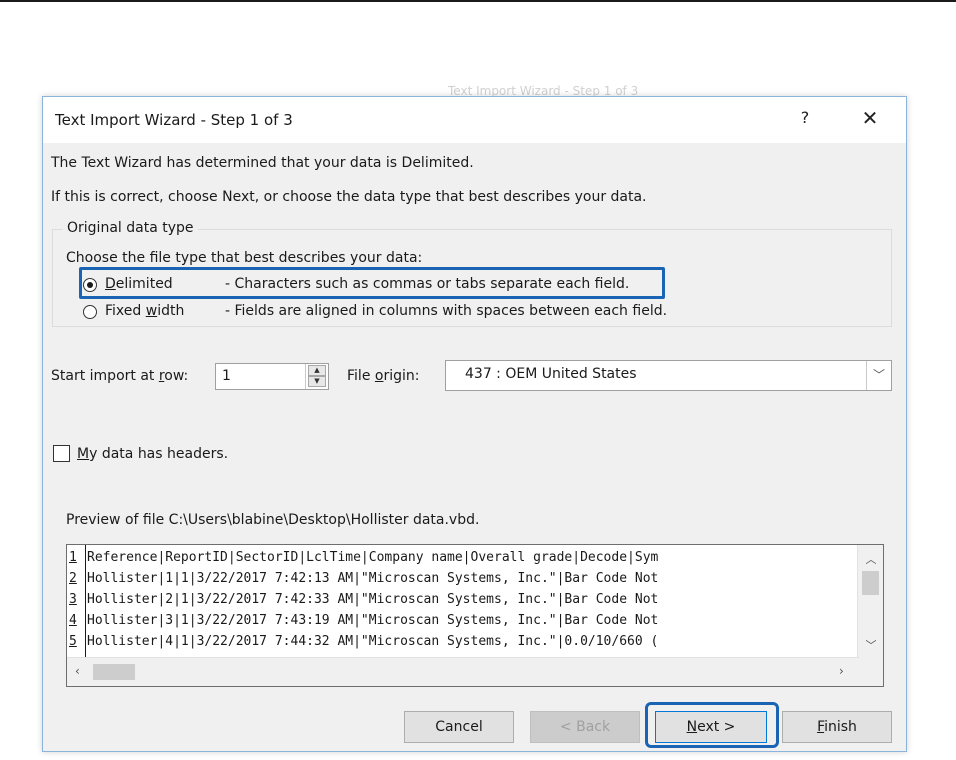  I want to click on radio-fixed-width-label: Fixed width, so click(145, 311).